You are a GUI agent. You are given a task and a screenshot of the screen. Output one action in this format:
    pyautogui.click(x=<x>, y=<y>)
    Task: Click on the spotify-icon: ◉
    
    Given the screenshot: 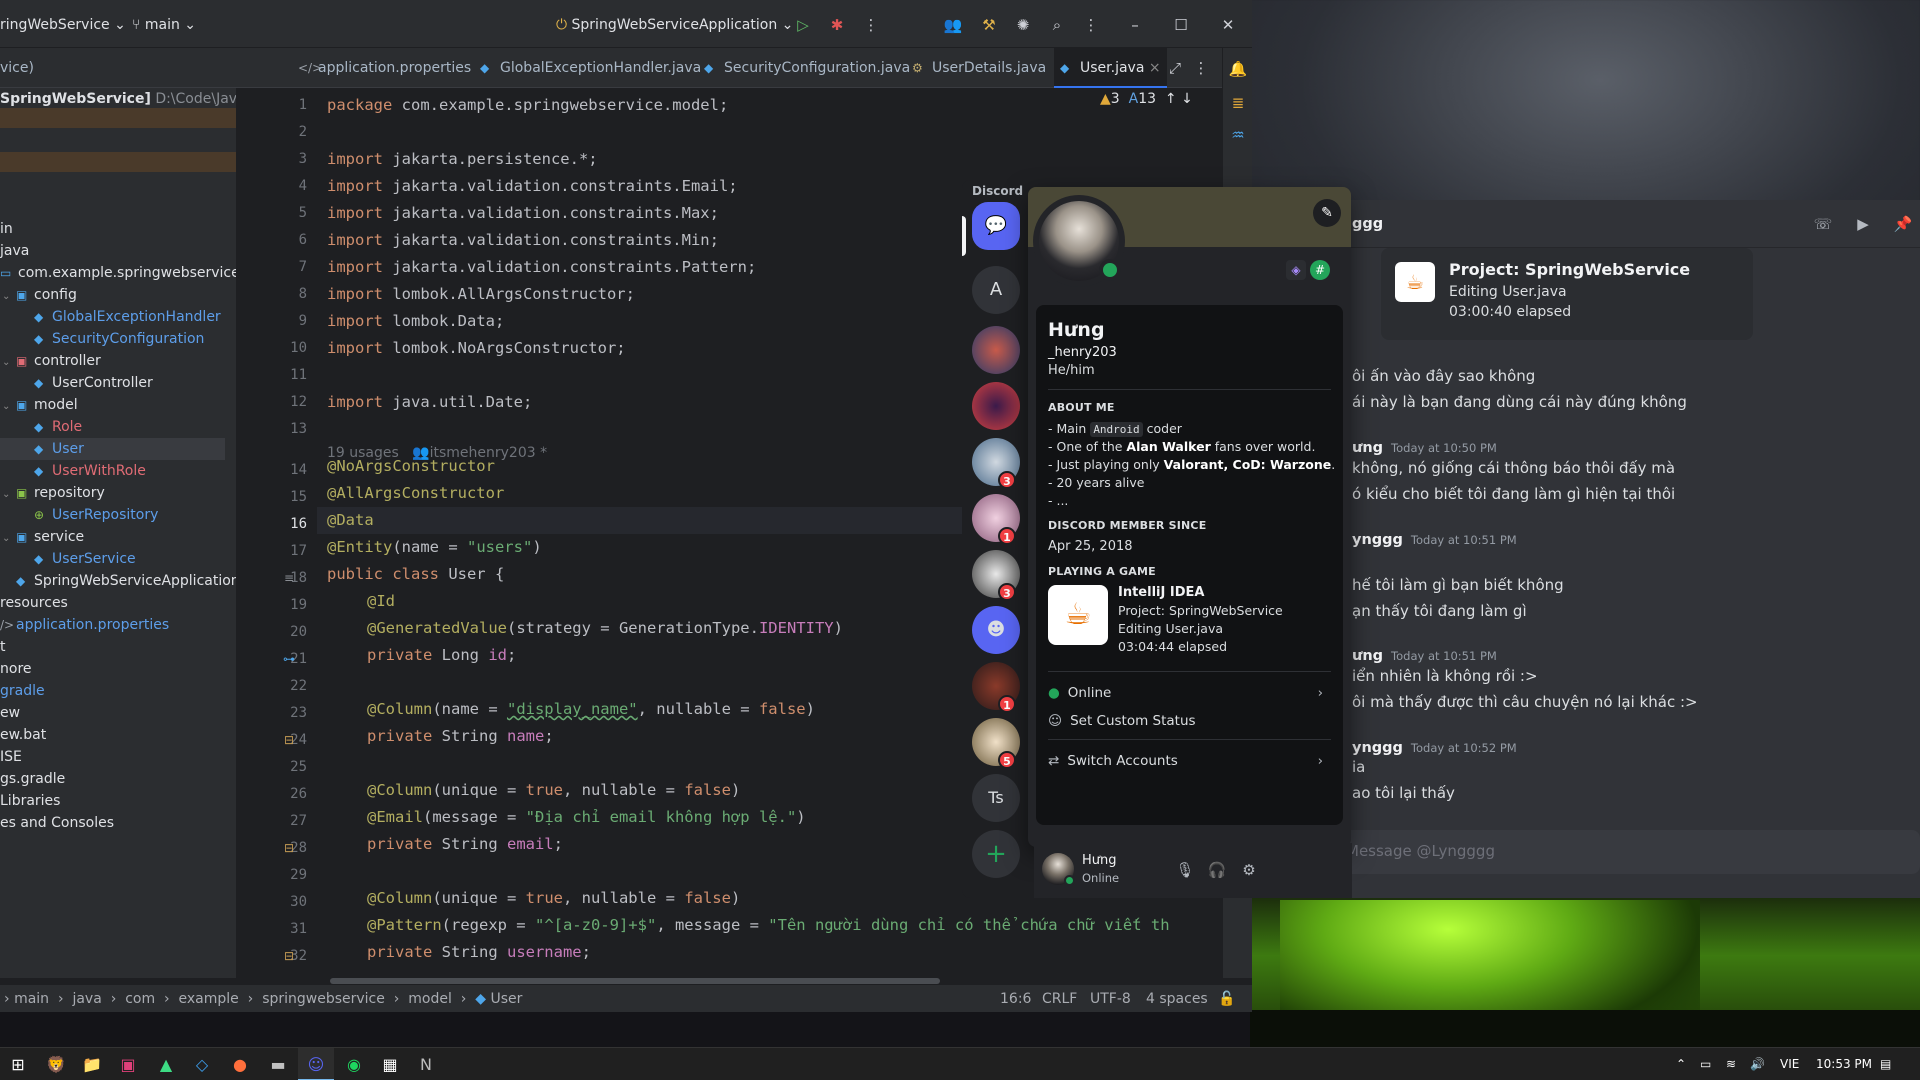 What is the action you would take?
    pyautogui.click(x=354, y=1064)
    